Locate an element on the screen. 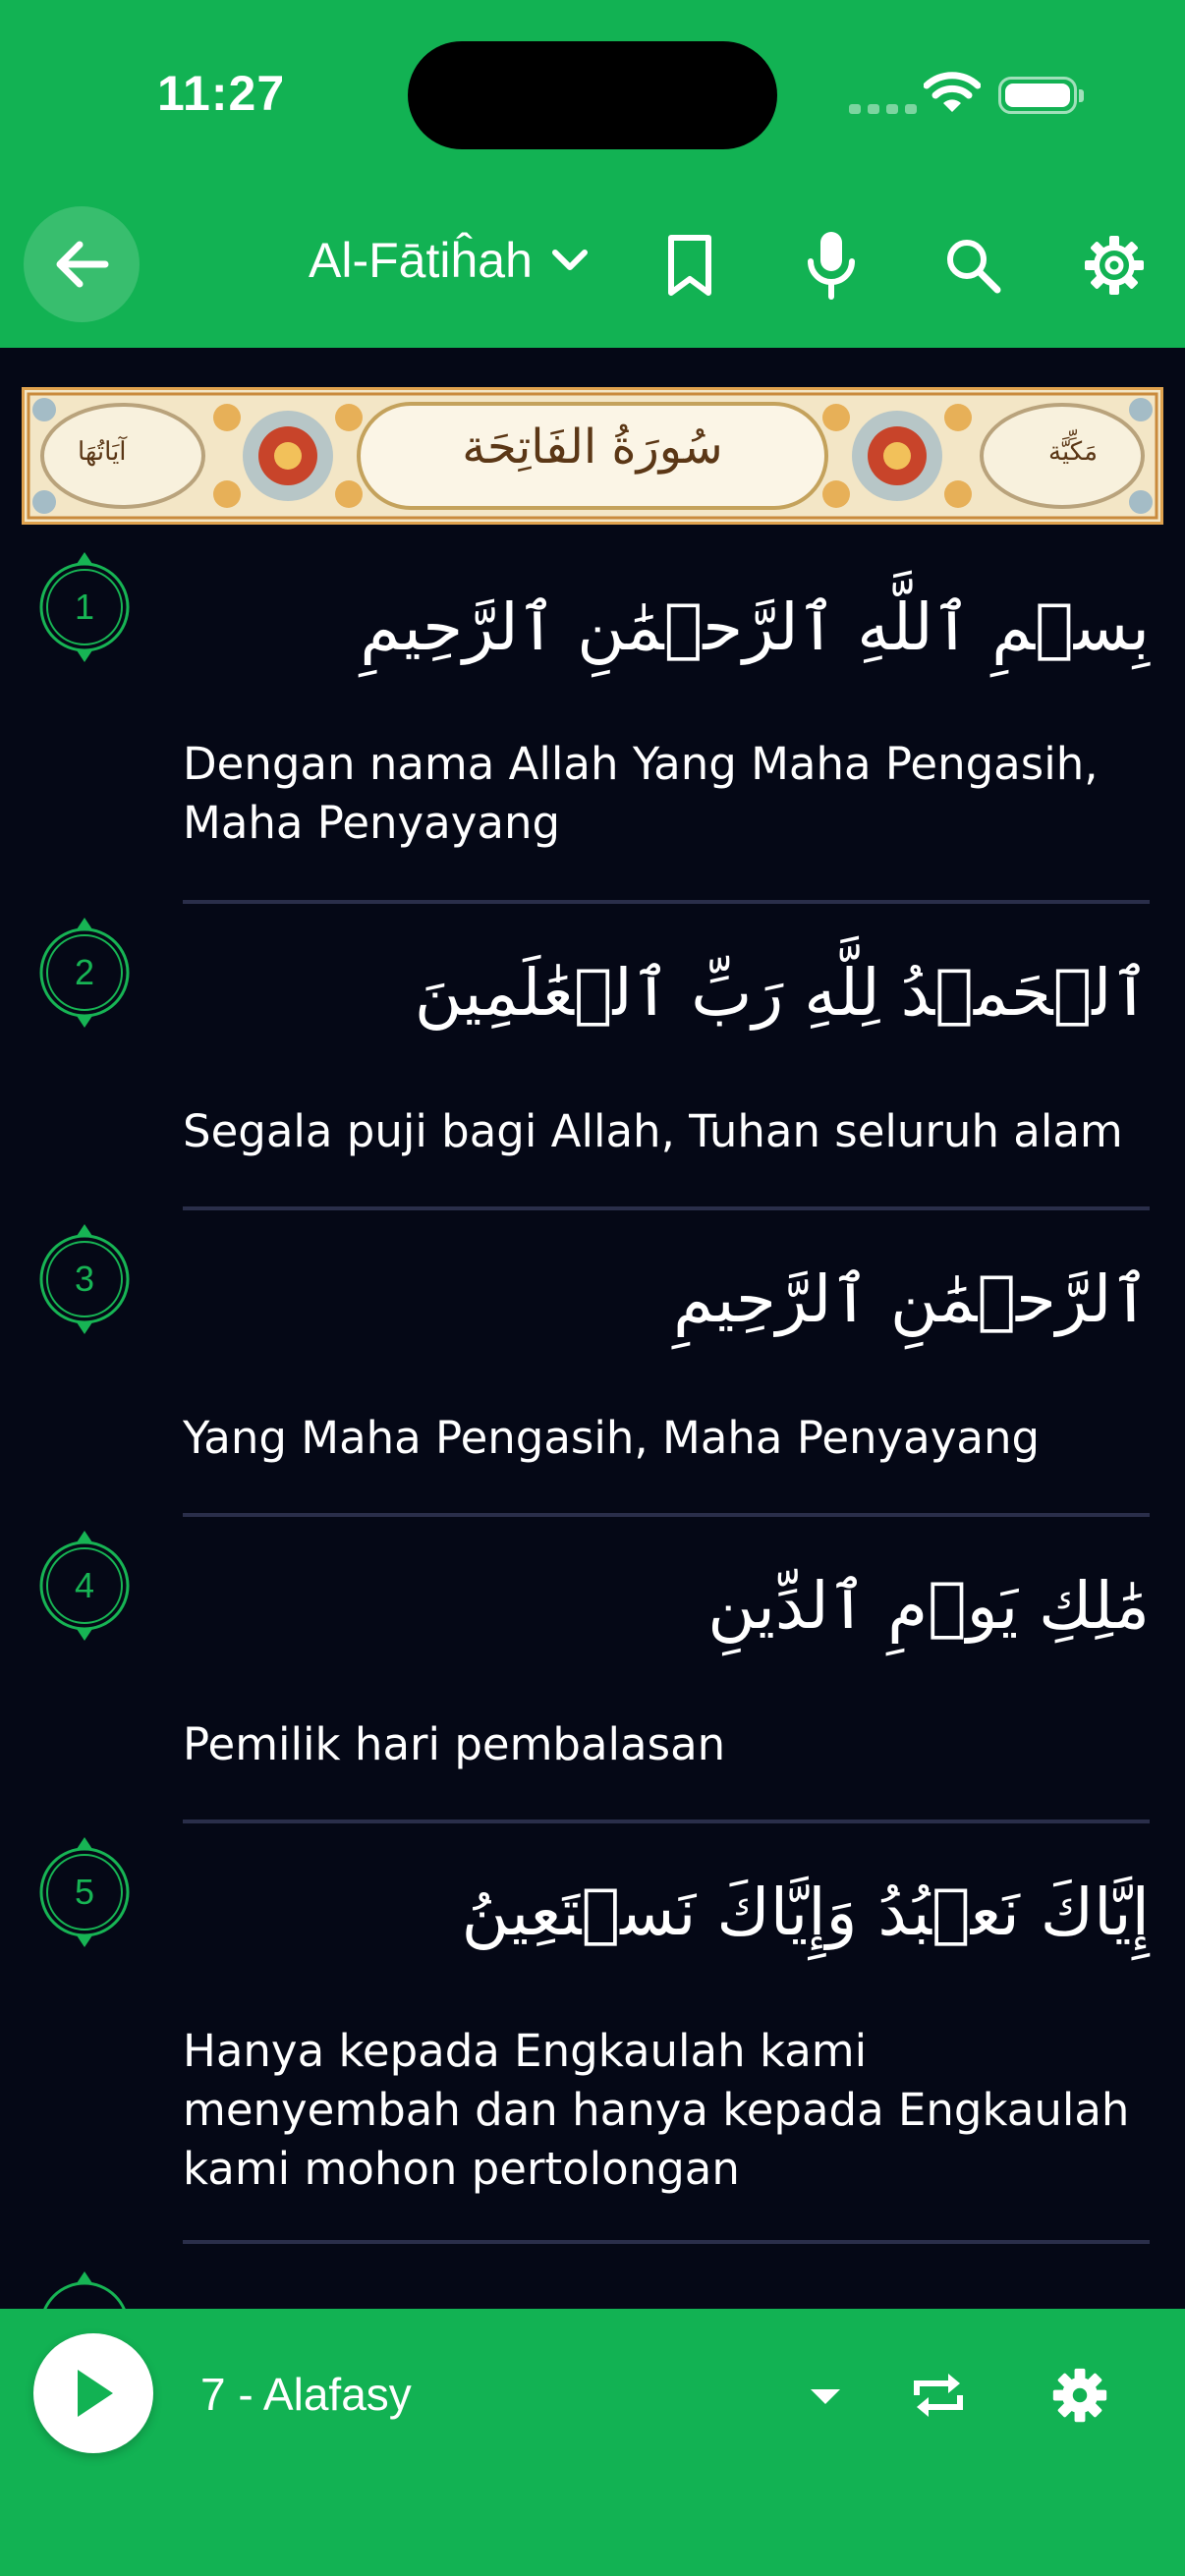 The width and height of the screenshot is (1185, 2576). arabic-verse-text: إِيَّاكَ نَعۡبُدُ وَإِيَّاكَ نَسۡتَعِينُ is located at coordinates (806, 1912).